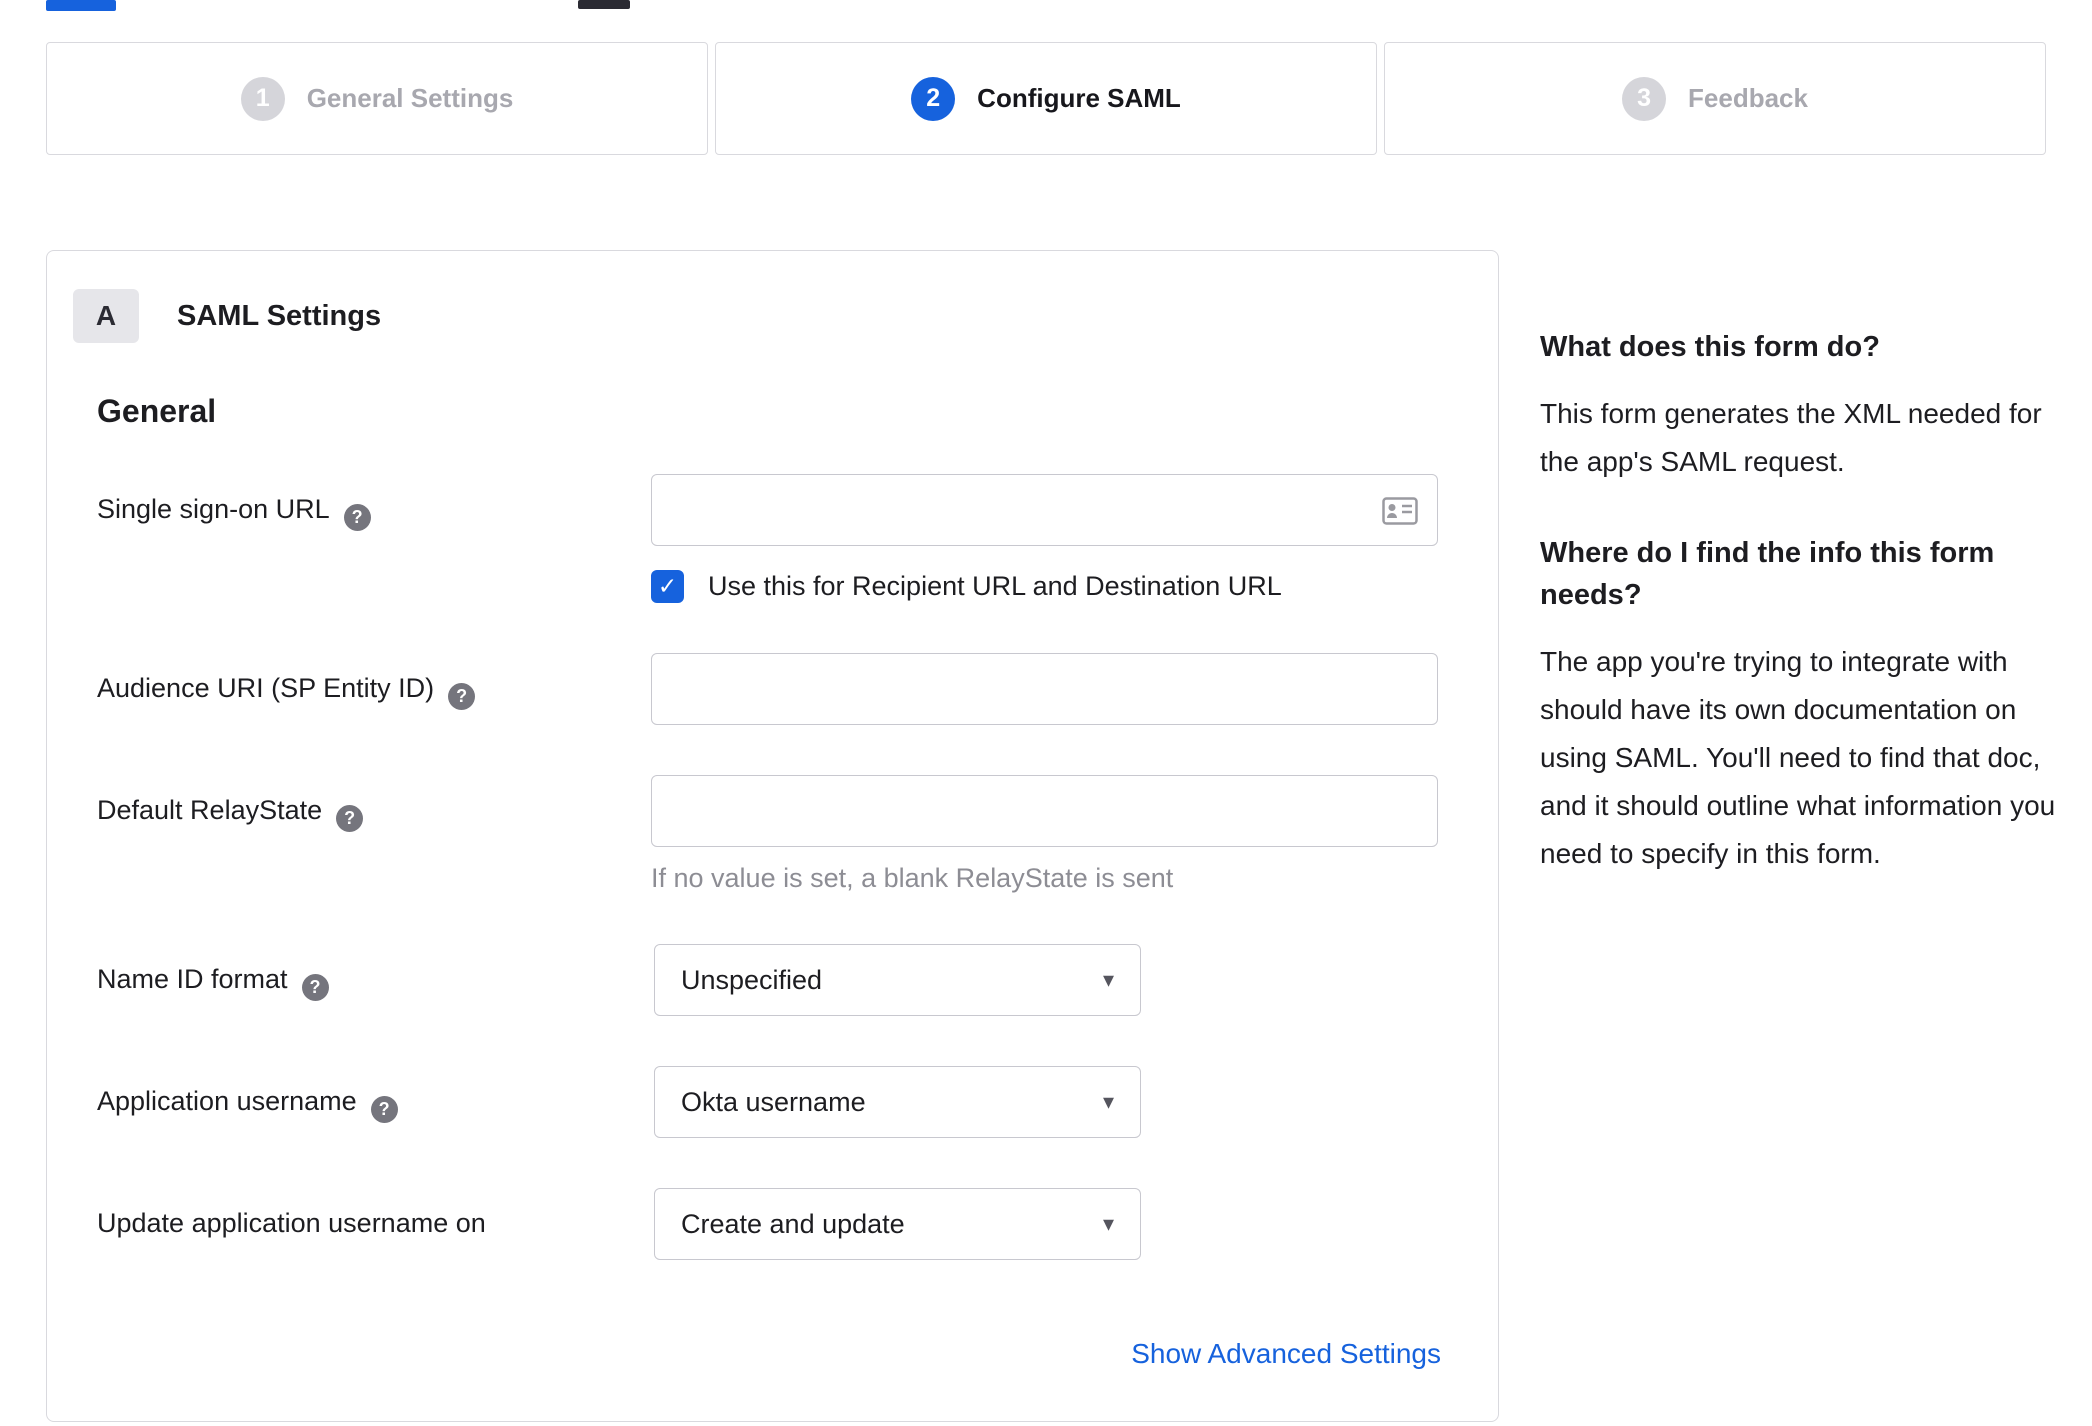  Describe the element at coordinates (755, 316) in the screenshot. I see `panel-header: A SAML Settings` at that location.